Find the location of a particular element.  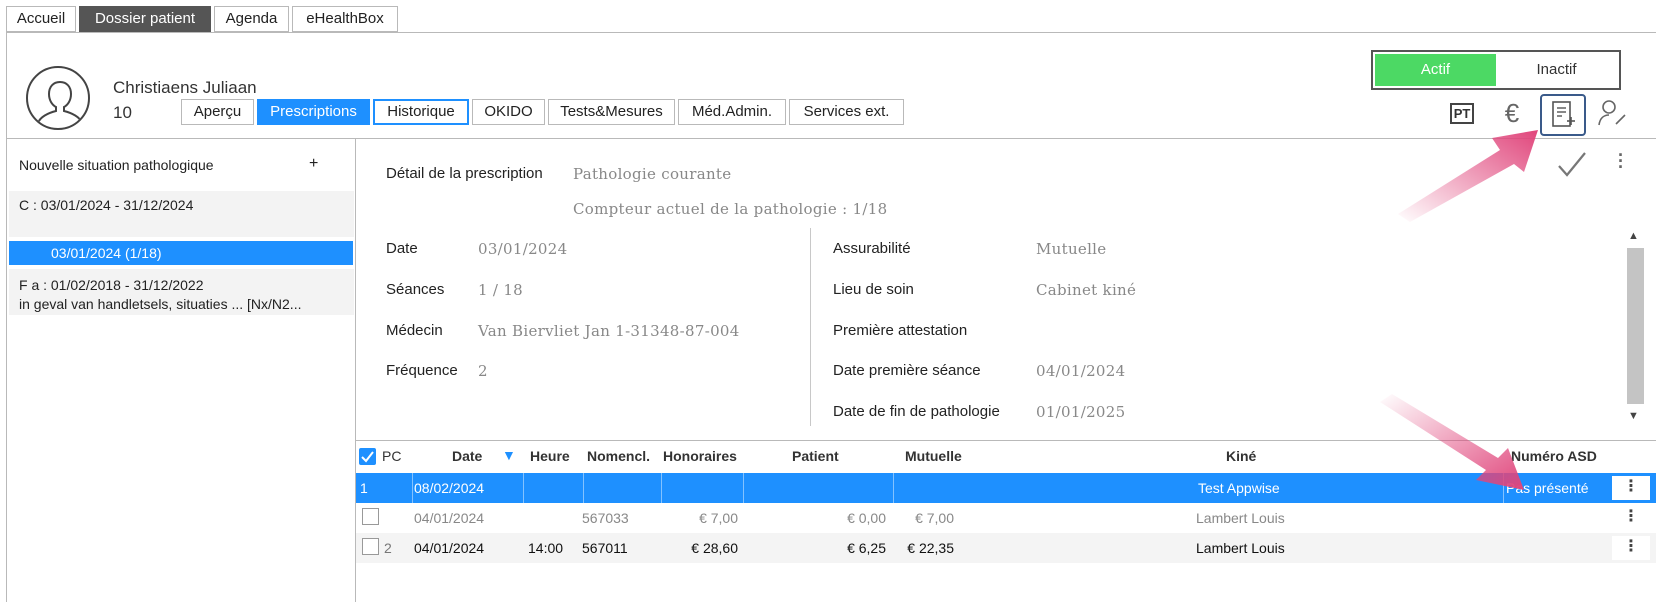

arrow-to-prescription-icon is located at coordinates (1468, 176).